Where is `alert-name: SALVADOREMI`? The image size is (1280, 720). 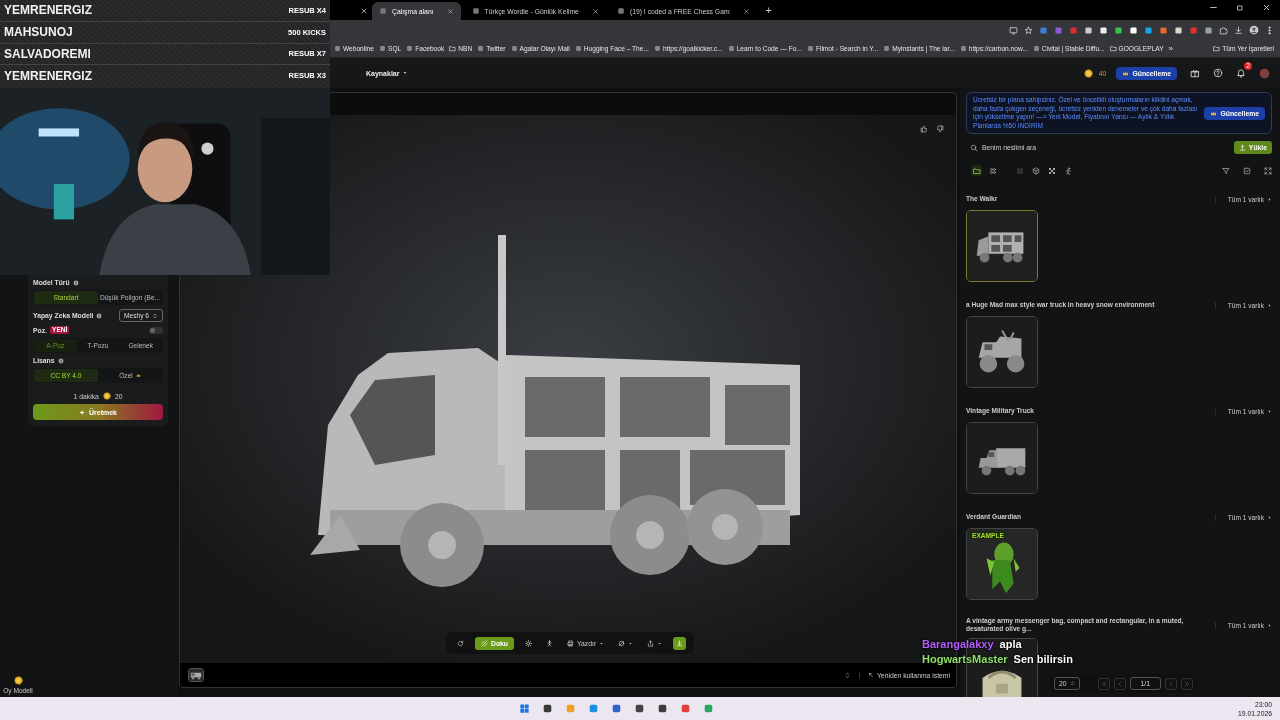
alert-name: SALVADOREMI is located at coordinates (47, 53).